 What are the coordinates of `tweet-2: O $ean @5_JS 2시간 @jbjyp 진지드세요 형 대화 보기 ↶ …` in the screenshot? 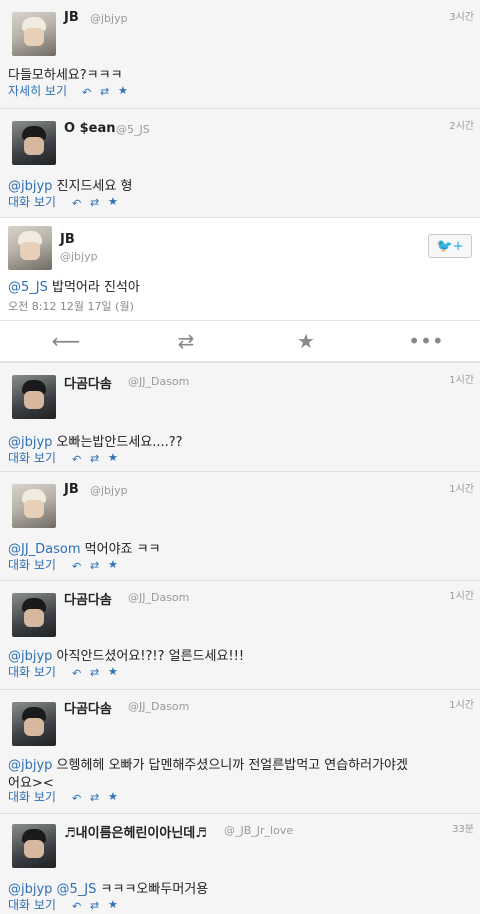 It's located at (240, 162).